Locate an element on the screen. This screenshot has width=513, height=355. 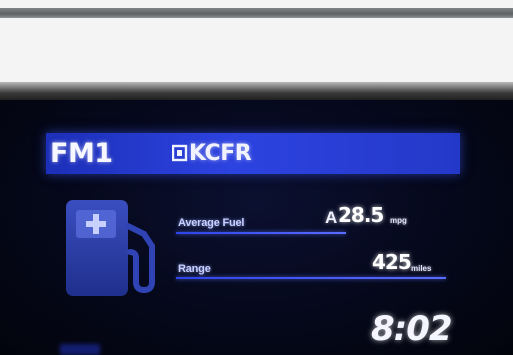
dashboard-trim-top is located at coordinates (256, 13).